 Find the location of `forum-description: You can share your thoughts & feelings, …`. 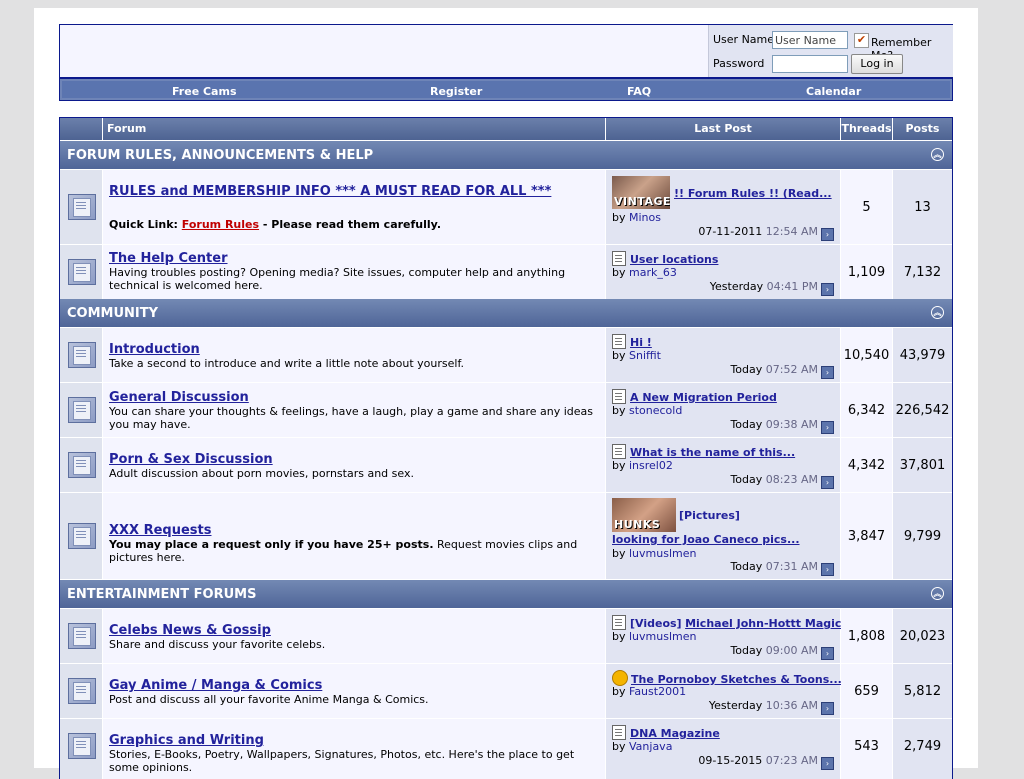

forum-description: You can share your thoughts & feelings, … is located at coordinates (351, 418).